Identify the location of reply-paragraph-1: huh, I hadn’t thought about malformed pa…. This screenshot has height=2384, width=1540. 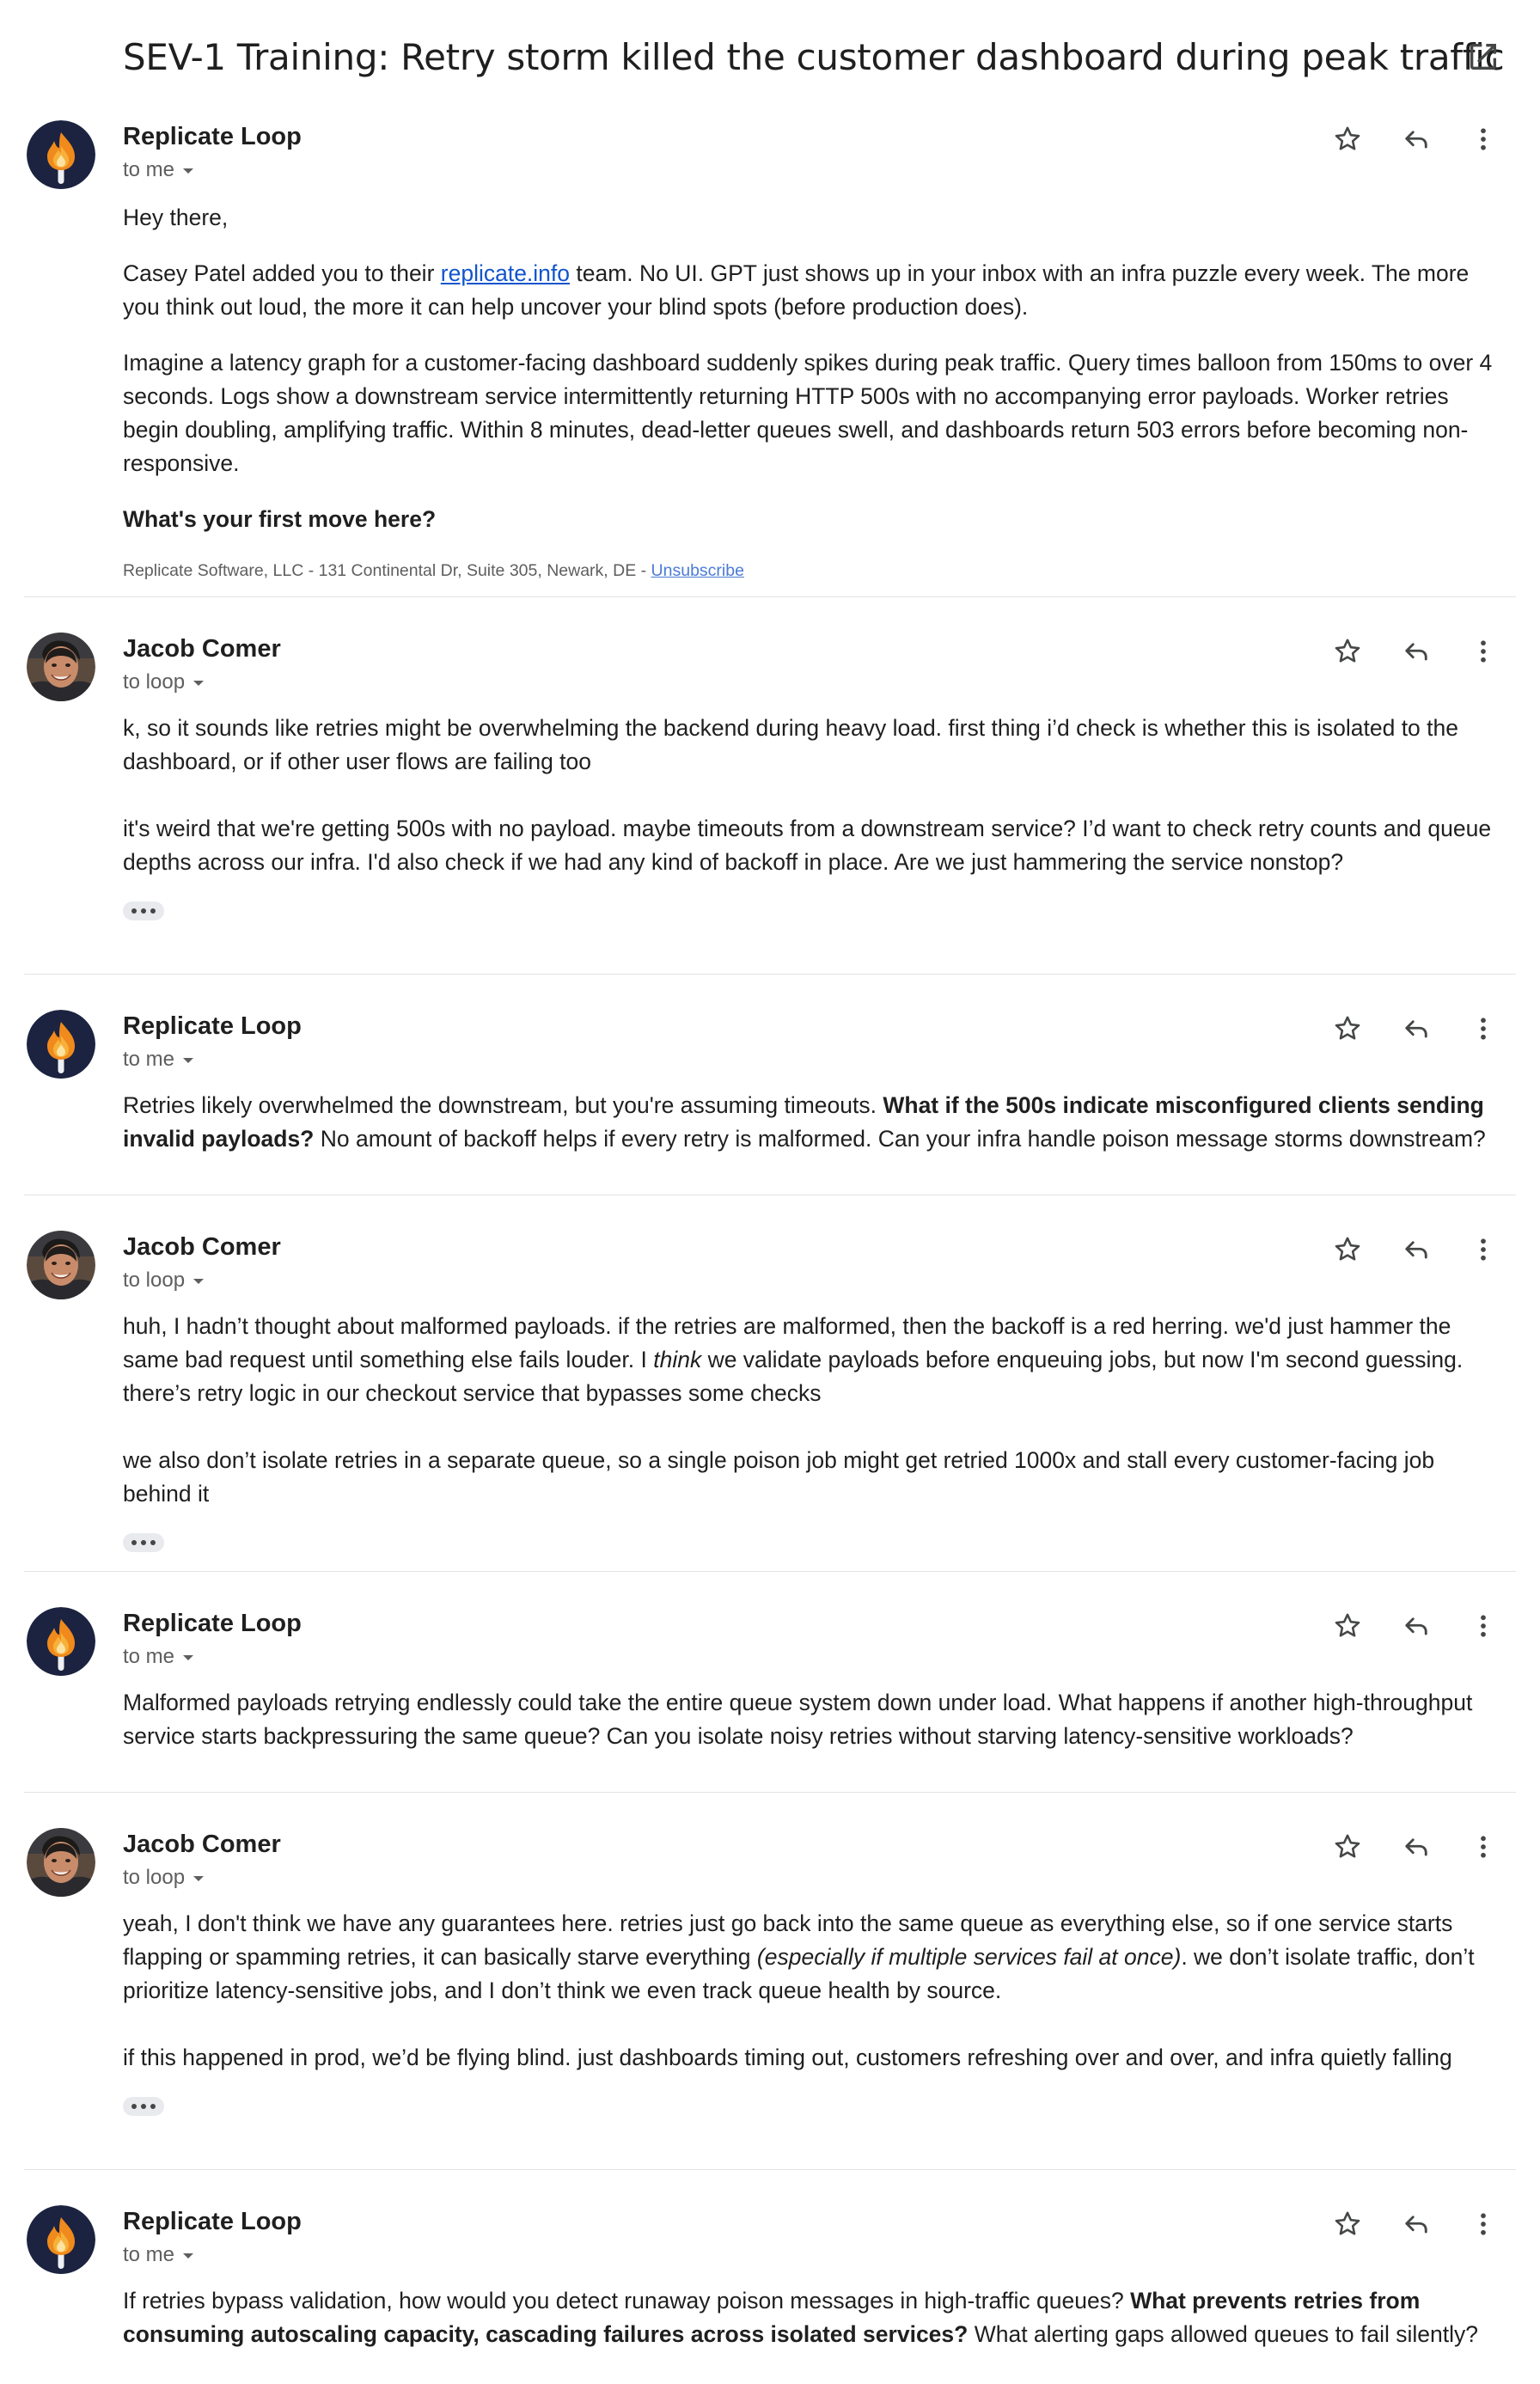
(814, 1360).